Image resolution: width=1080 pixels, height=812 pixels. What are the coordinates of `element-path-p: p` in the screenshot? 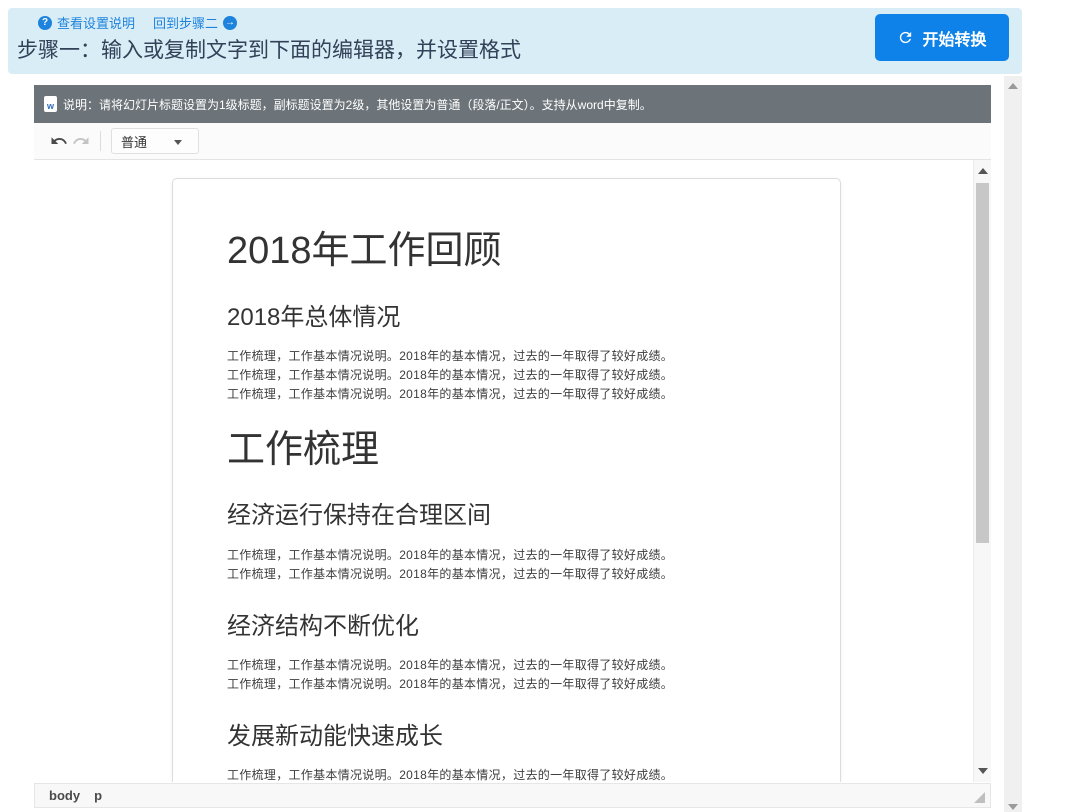 It's located at (98, 795).